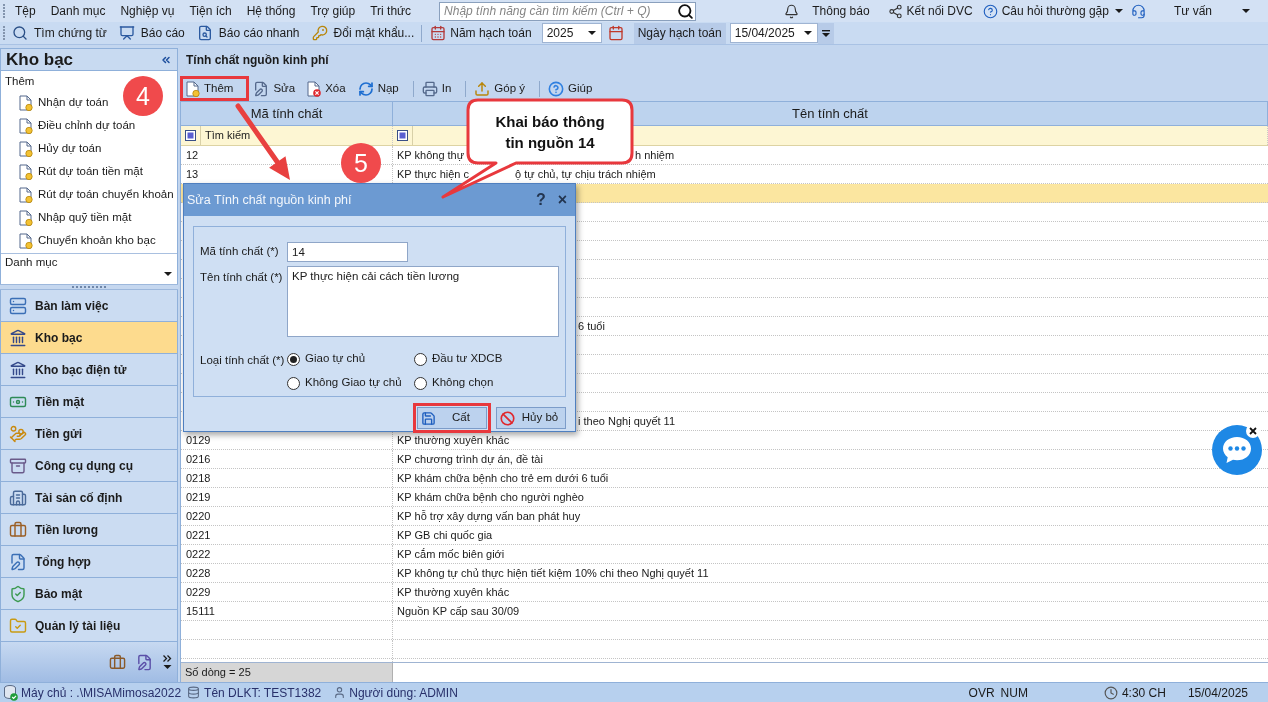 Image resolution: width=1268 pixels, height=702 pixels. Describe the element at coordinates (151, 33) in the screenshot. I see `toolbar-button: Báo cáo` at that location.